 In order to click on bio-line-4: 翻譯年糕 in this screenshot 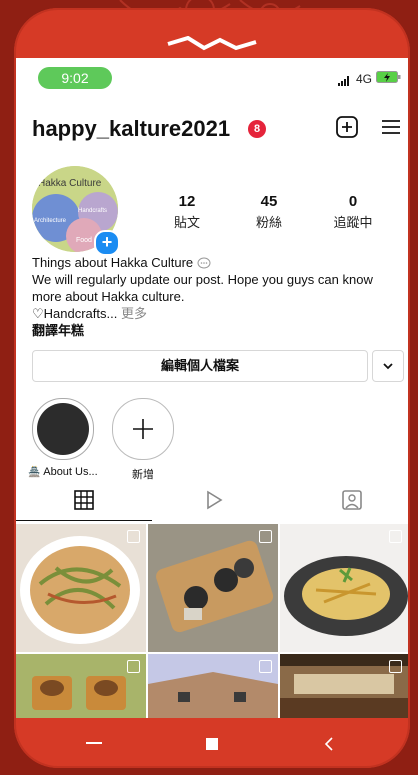, I will do `click(58, 330)`.